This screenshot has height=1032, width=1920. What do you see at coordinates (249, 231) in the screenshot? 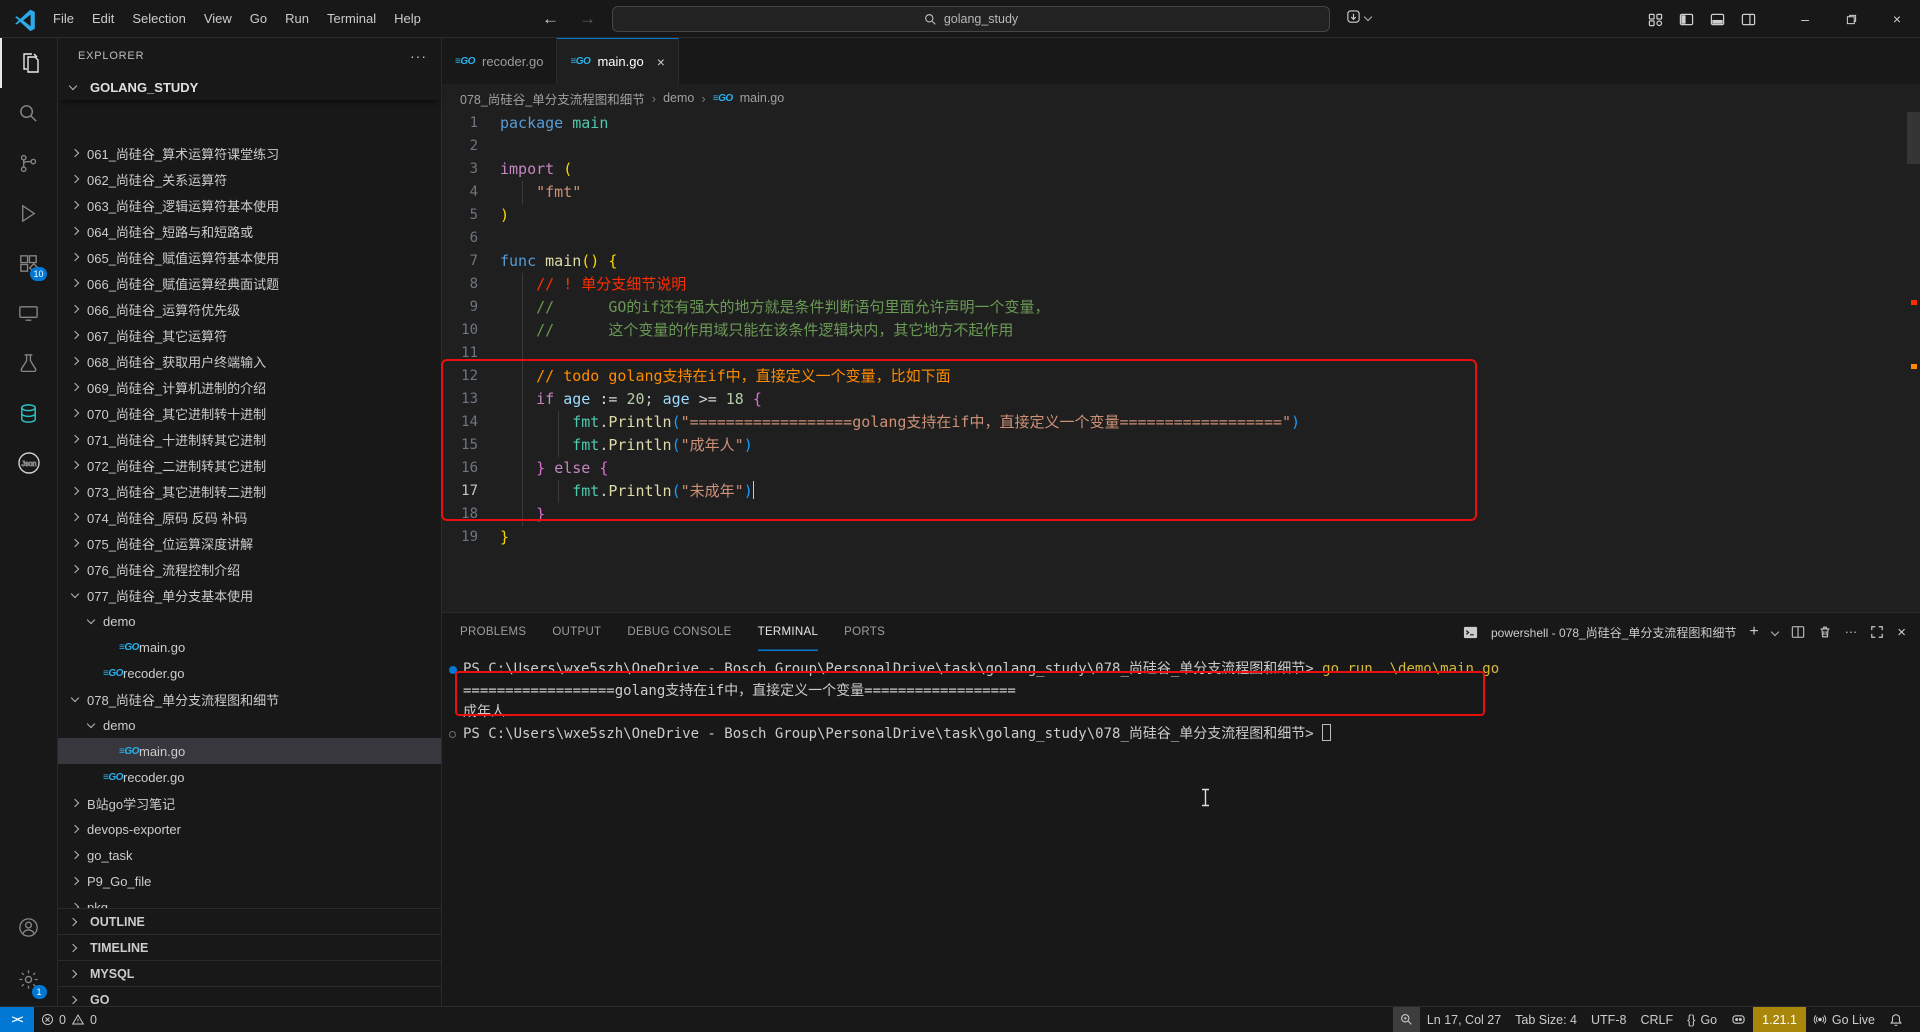
I see `tree-item: 064_尚硅谷_短路与和短路或` at bounding box center [249, 231].